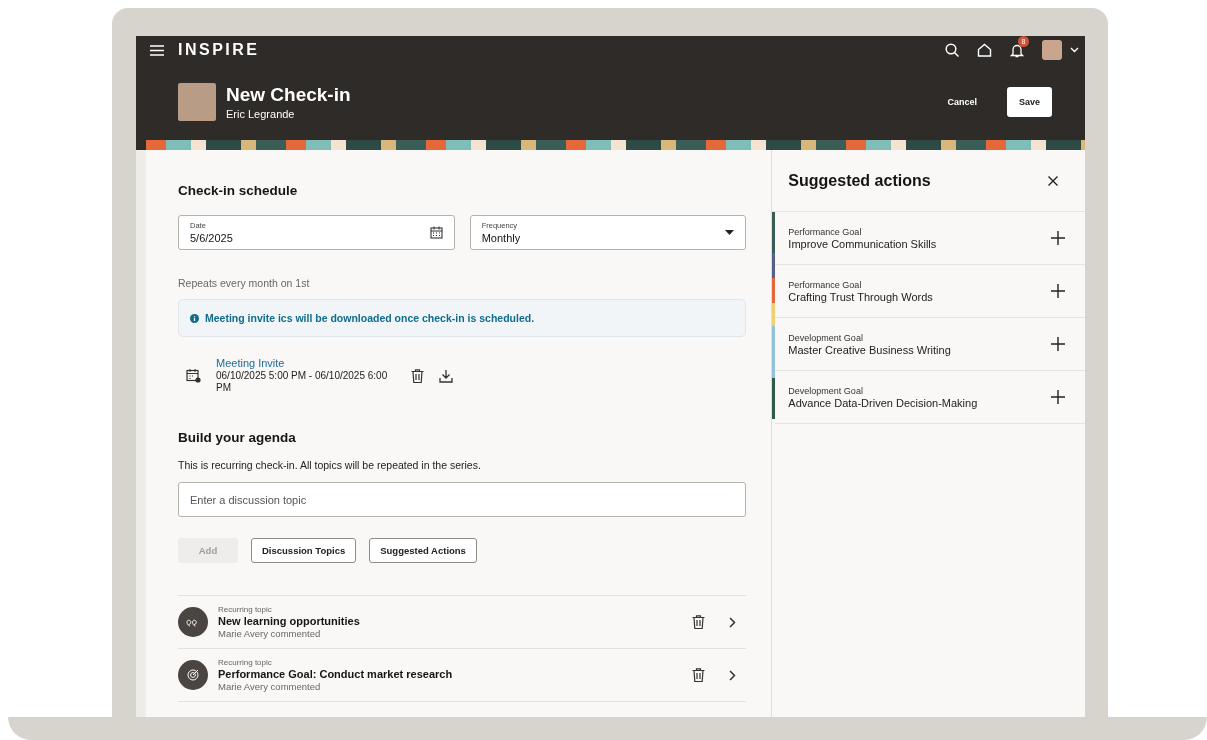 The image size is (1207, 740). What do you see at coordinates (304, 550) in the screenshot?
I see `agenda-button: Discussion Topics` at bounding box center [304, 550].